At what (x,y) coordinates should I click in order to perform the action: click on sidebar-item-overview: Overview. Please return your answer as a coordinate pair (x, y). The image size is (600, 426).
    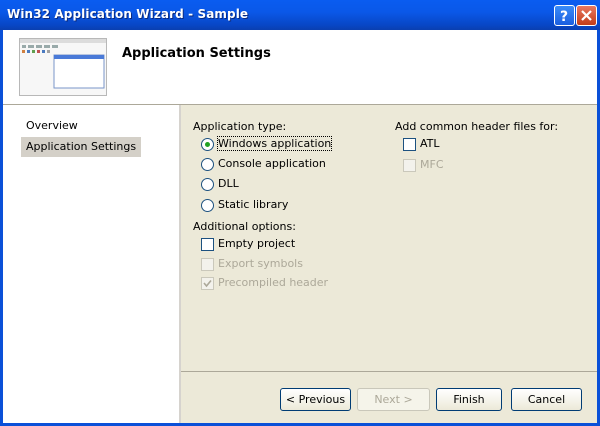
    Looking at the image, I should click on (52, 126).